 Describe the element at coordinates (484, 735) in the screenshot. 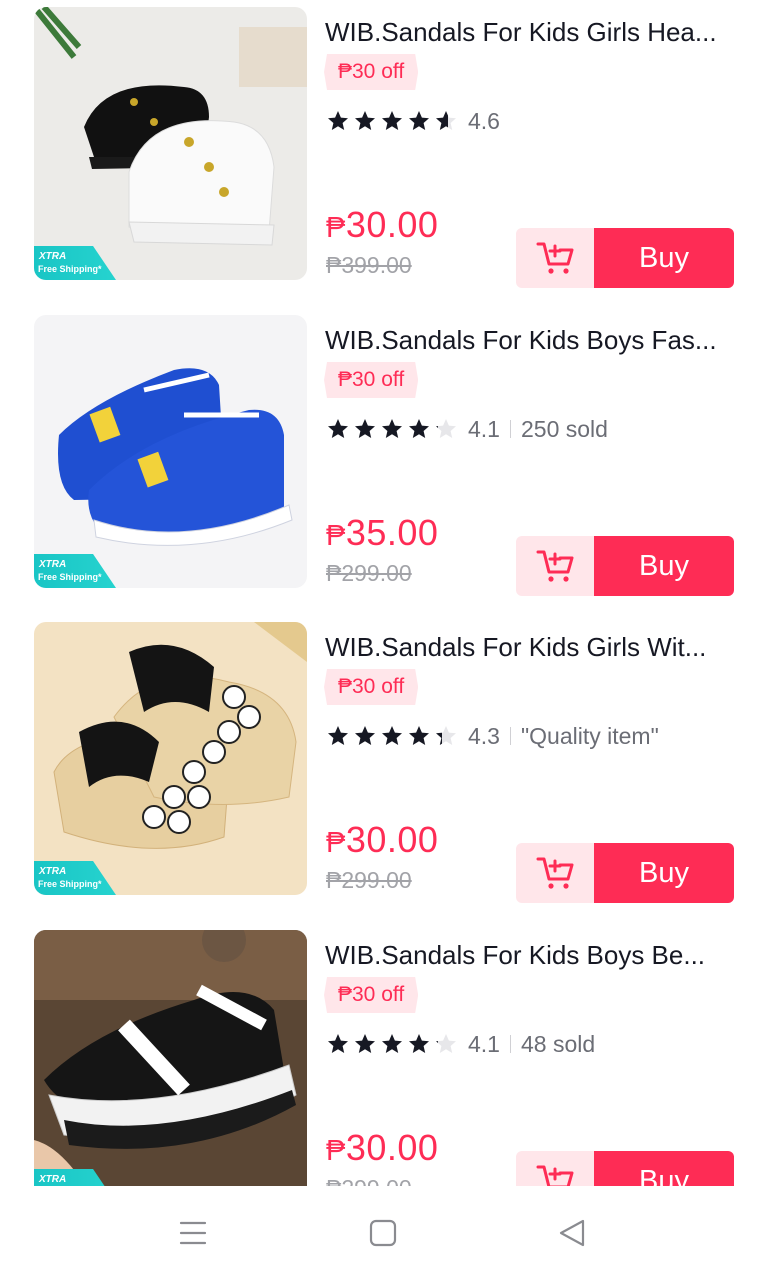

I see `rating-value: 4.3` at that location.